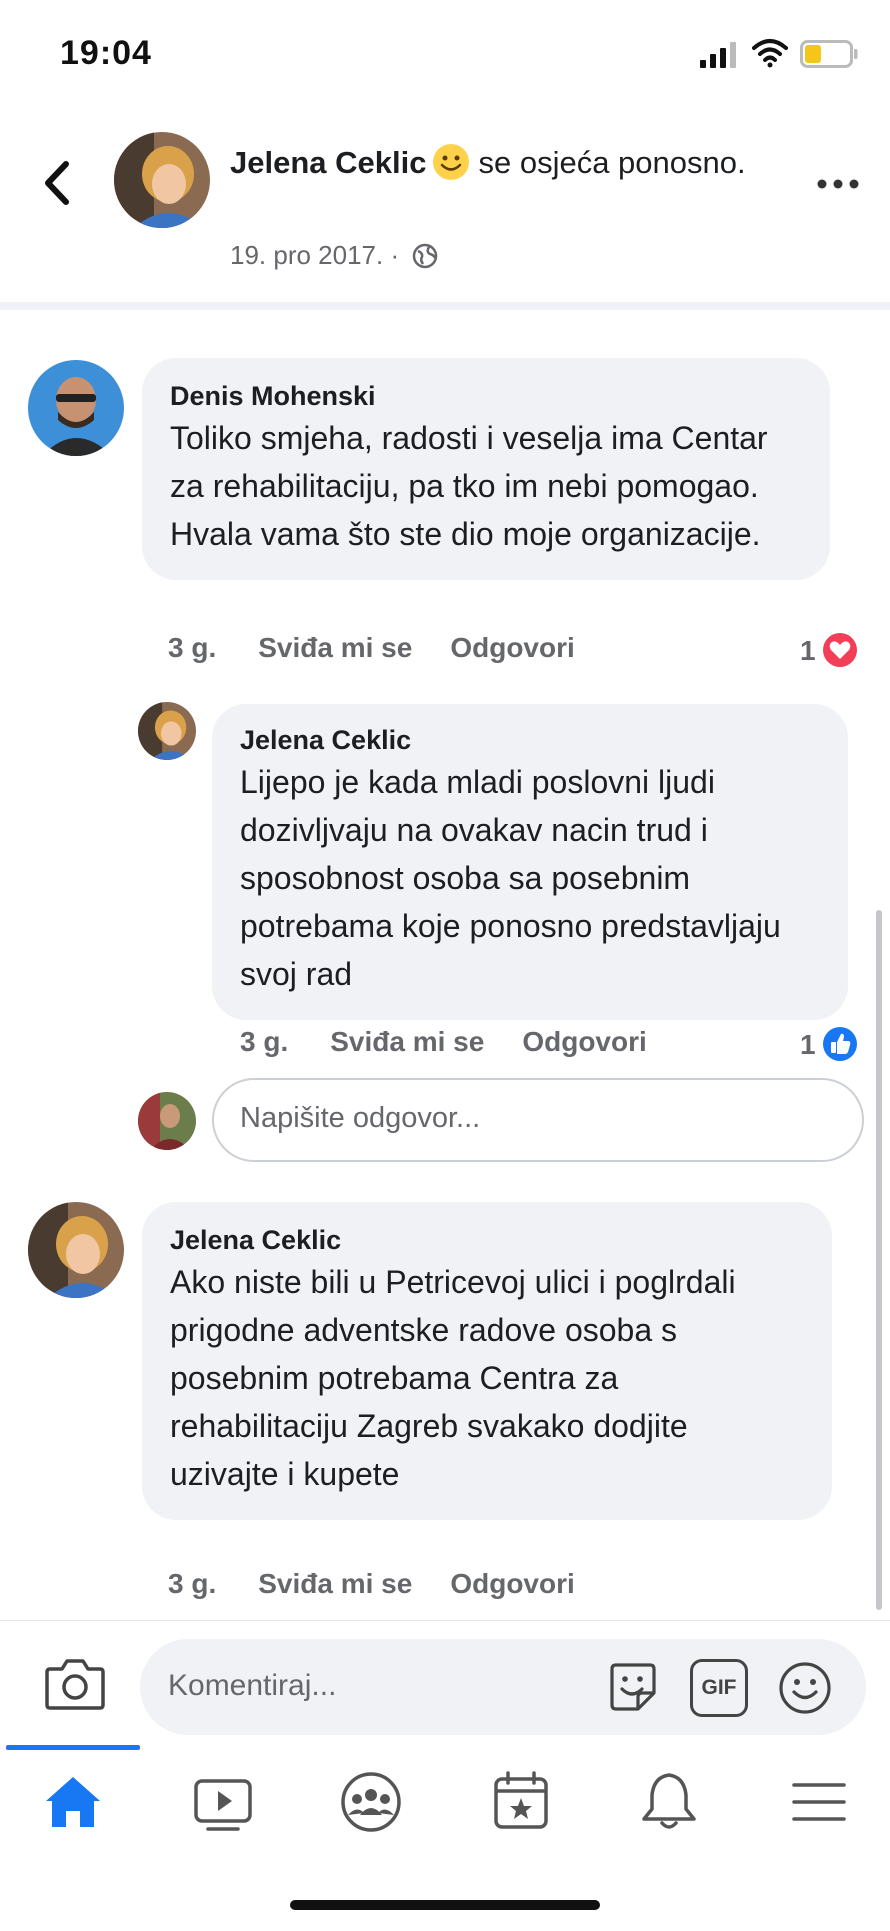  What do you see at coordinates (73, 1802) in the screenshot?
I see `home-icon` at bounding box center [73, 1802].